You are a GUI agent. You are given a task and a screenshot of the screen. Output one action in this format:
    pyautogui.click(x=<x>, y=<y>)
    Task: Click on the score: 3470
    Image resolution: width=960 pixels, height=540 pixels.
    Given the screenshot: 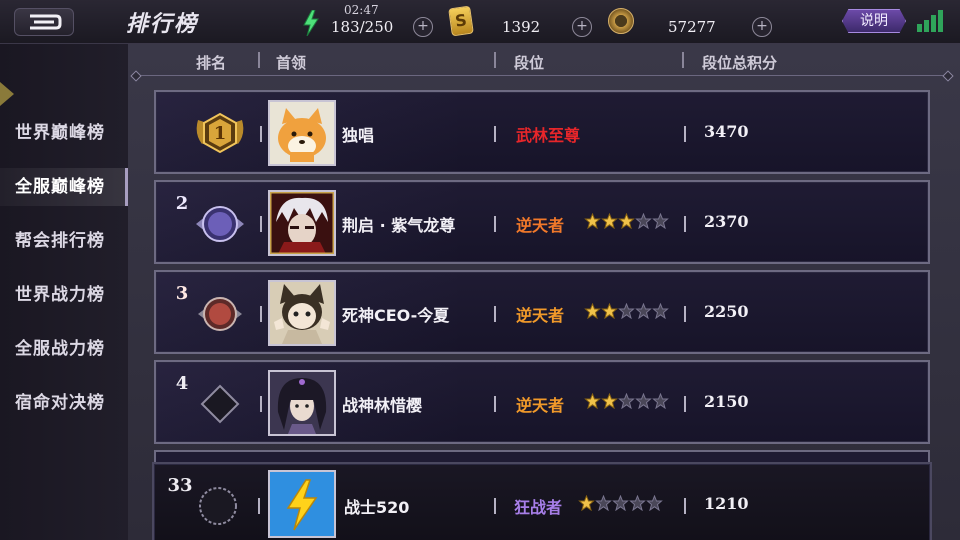 What is the action you would take?
    pyautogui.click(x=726, y=131)
    